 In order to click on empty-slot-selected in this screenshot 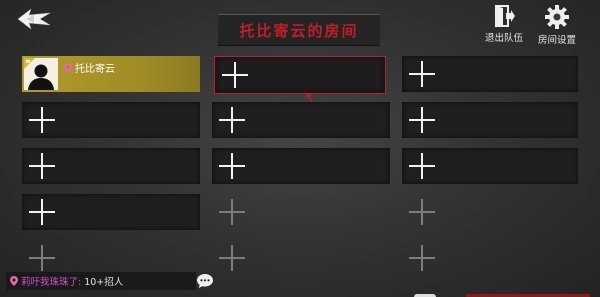, I will do `click(300, 75)`.